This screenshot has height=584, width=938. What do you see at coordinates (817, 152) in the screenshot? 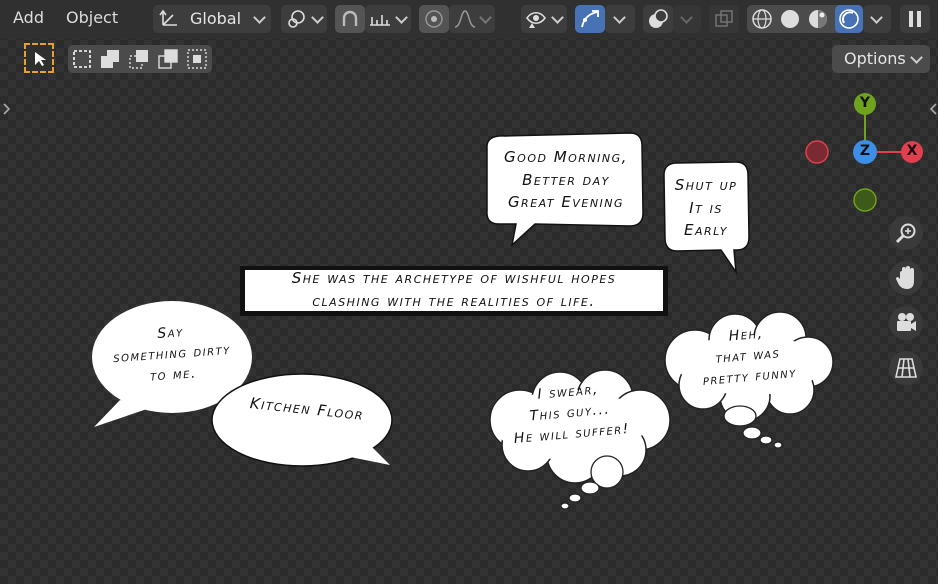
I see `axis-neg-x-handle` at bounding box center [817, 152].